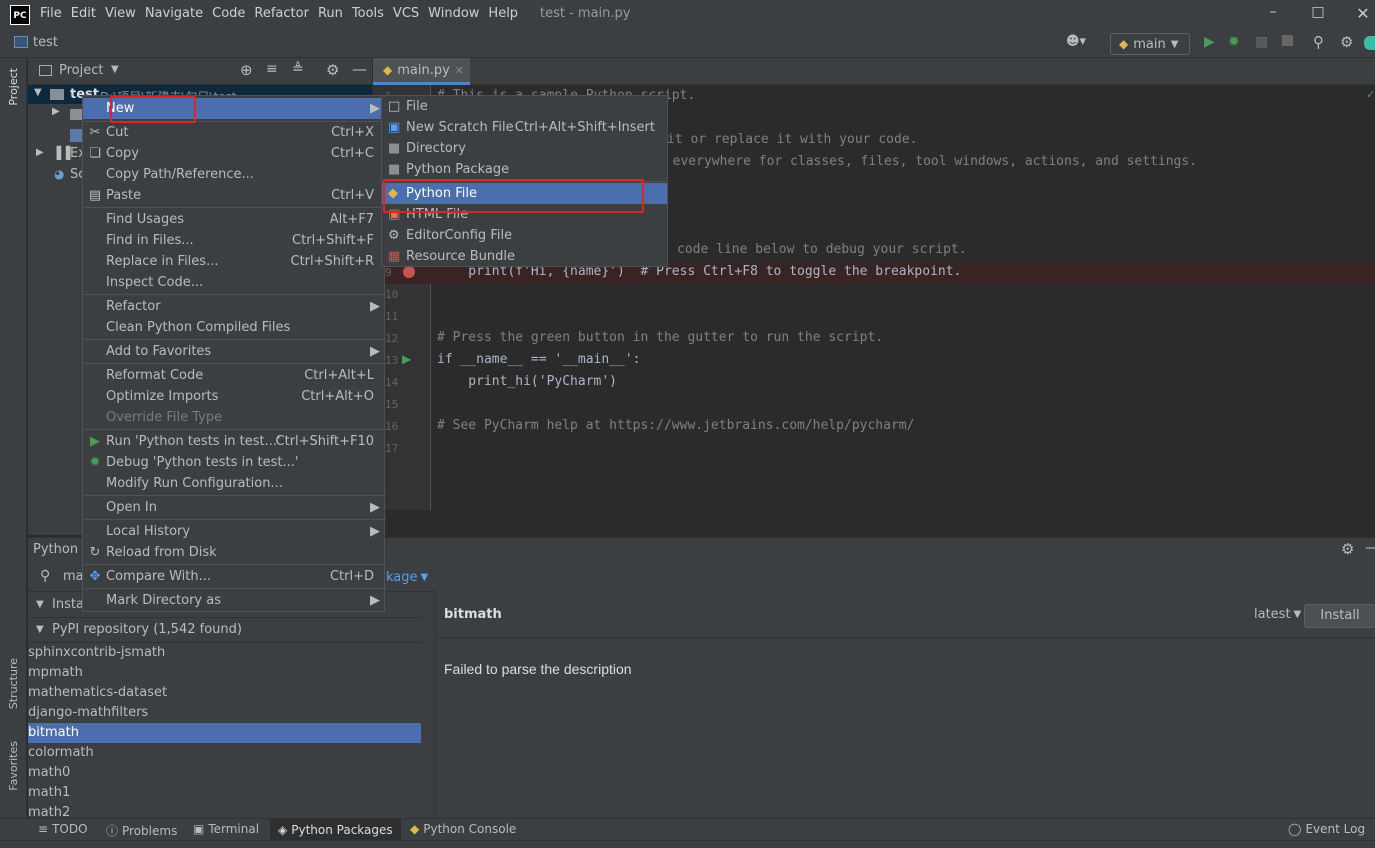 This screenshot has height=848, width=1375. Describe the element at coordinates (453, 13) in the screenshot. I see `menu-window: Window` at that location.